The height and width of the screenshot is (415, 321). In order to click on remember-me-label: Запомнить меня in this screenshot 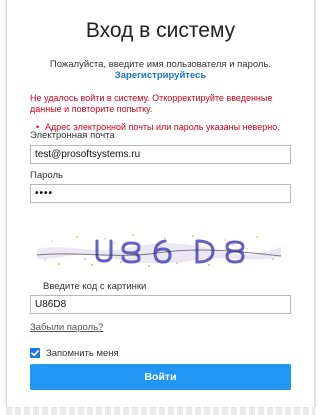, I will do `click(82, 353)`.